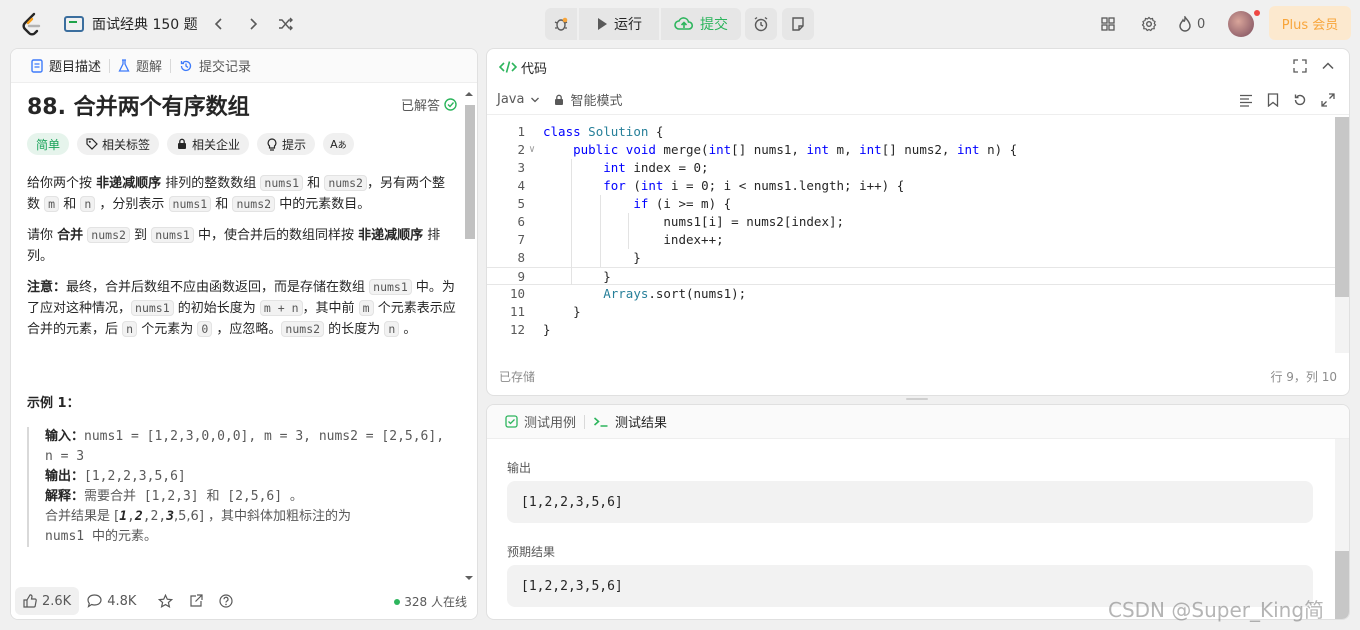 The image size is (1360, 630). Describe the element at coordinates (1310, 23) in the screenshot. I see `plus-membership-button: Plus 会员` at that location.